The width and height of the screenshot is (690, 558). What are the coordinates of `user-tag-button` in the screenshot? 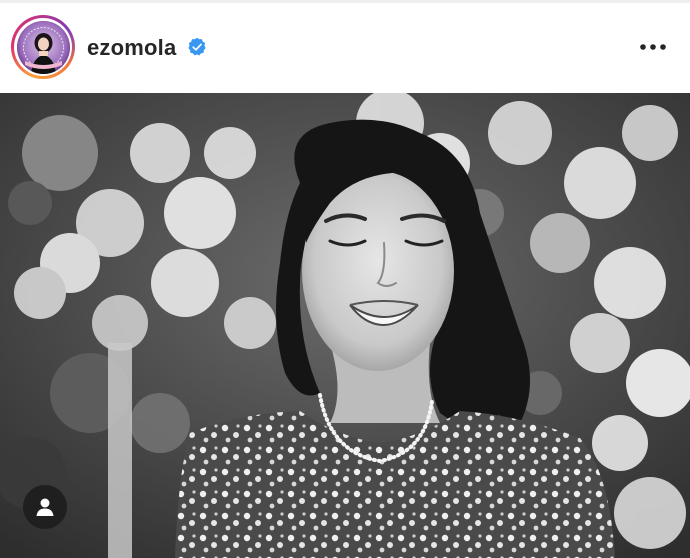 It's located at (45, 507).